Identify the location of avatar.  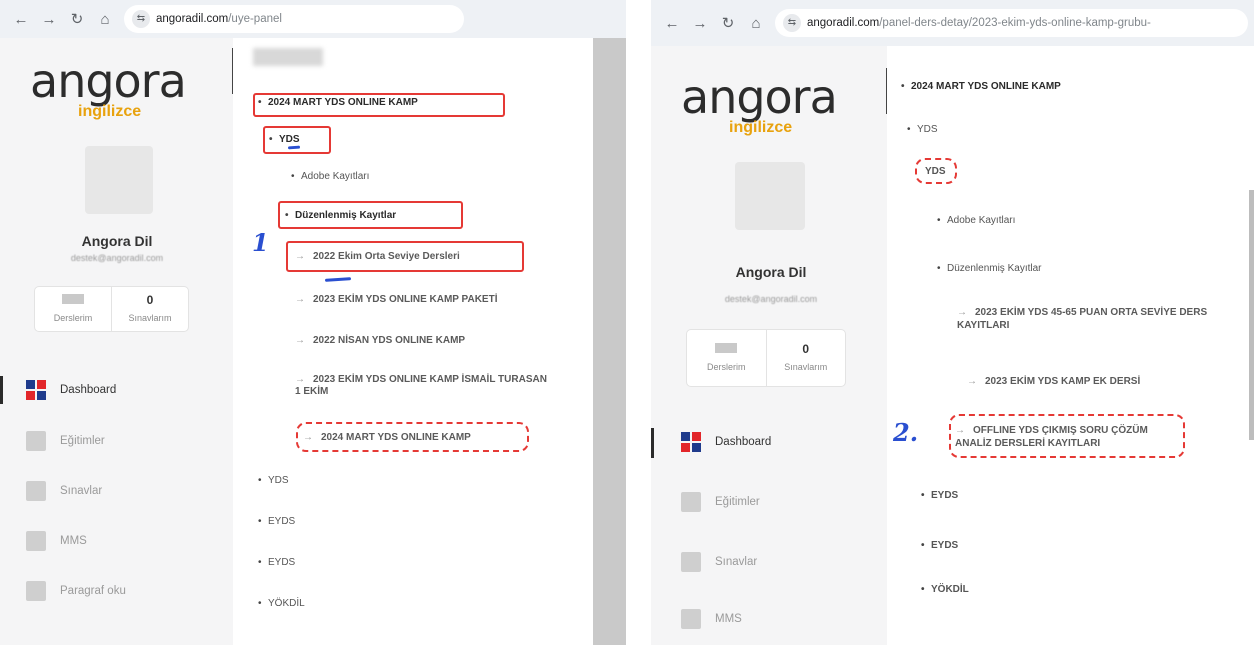
(770, 196).